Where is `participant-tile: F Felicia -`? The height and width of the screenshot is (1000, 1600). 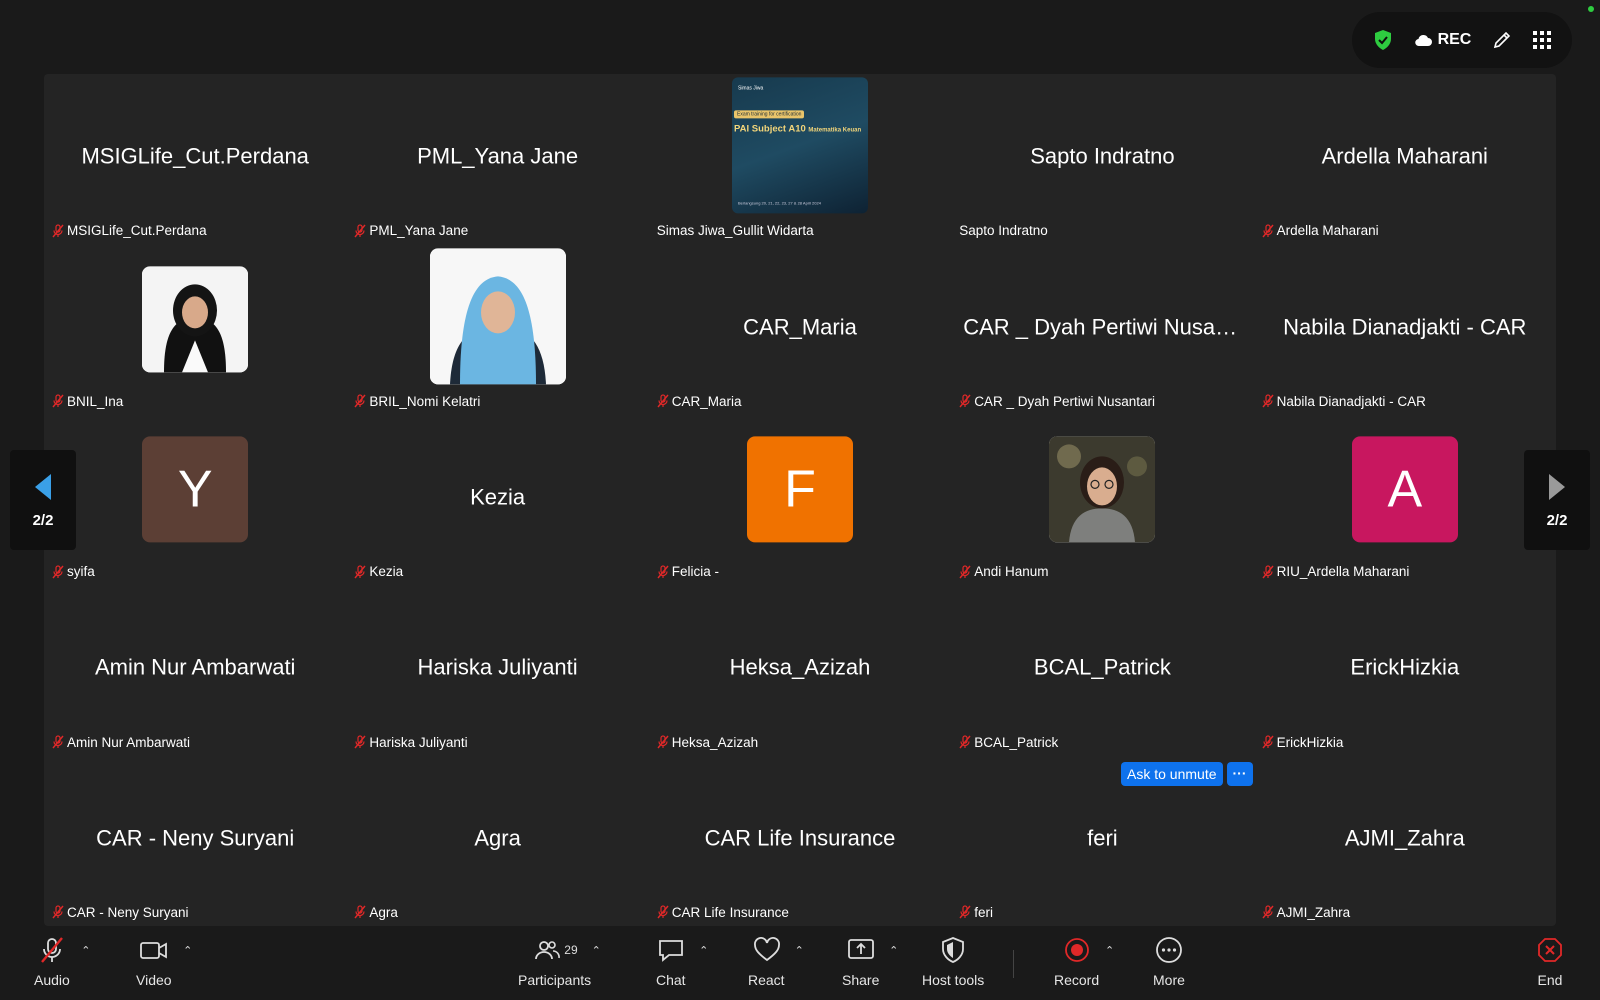
participant-tile: F Felicia - is located at coordinates (800, 500).